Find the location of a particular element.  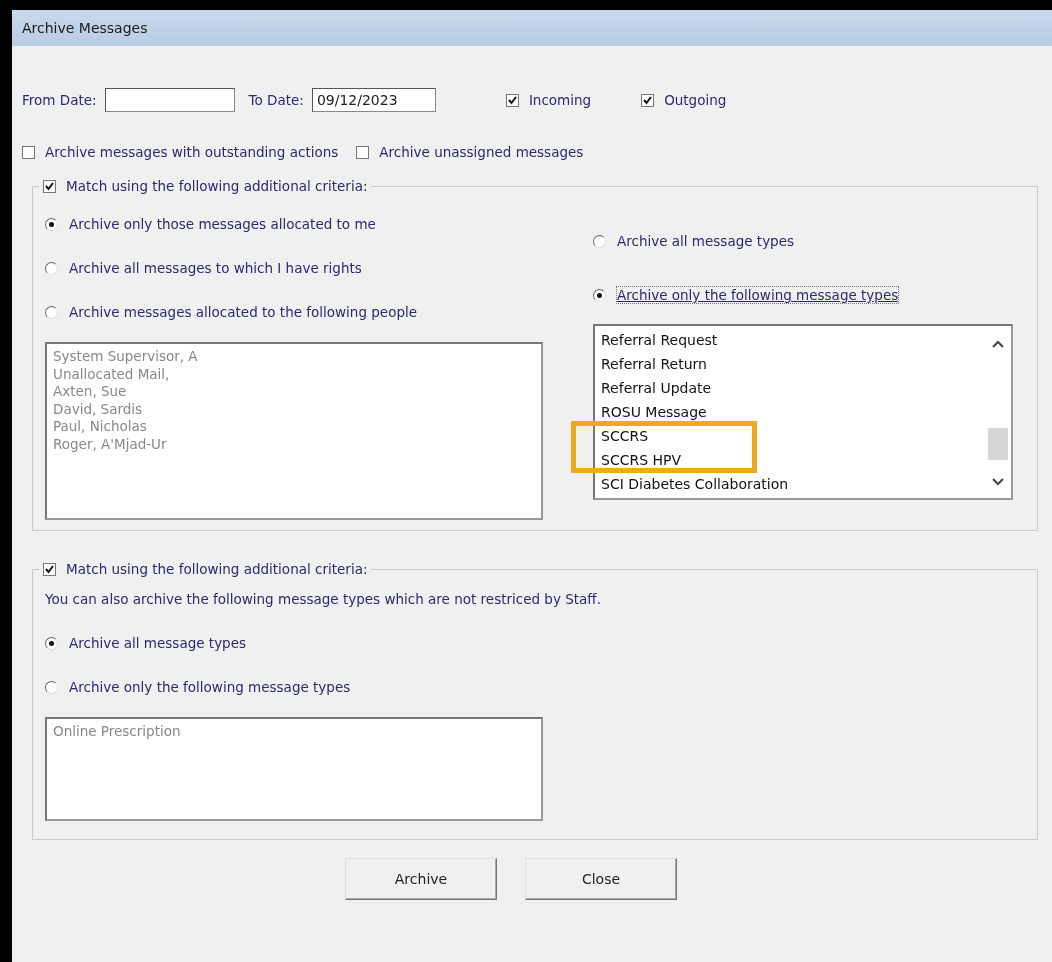

list-item: SCCRS HPV is located at coordinates (641, 460).